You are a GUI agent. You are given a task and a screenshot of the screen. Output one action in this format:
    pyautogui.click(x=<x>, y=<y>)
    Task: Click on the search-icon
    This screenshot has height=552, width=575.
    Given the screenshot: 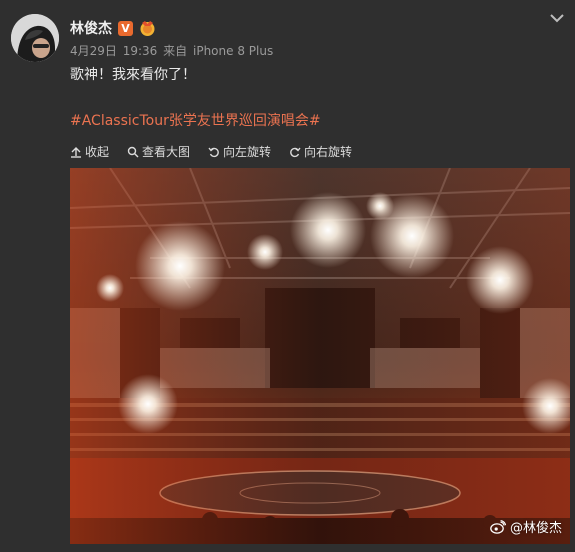 What is the action you would take?
    pyautogui.click(x=133, y=151)
    